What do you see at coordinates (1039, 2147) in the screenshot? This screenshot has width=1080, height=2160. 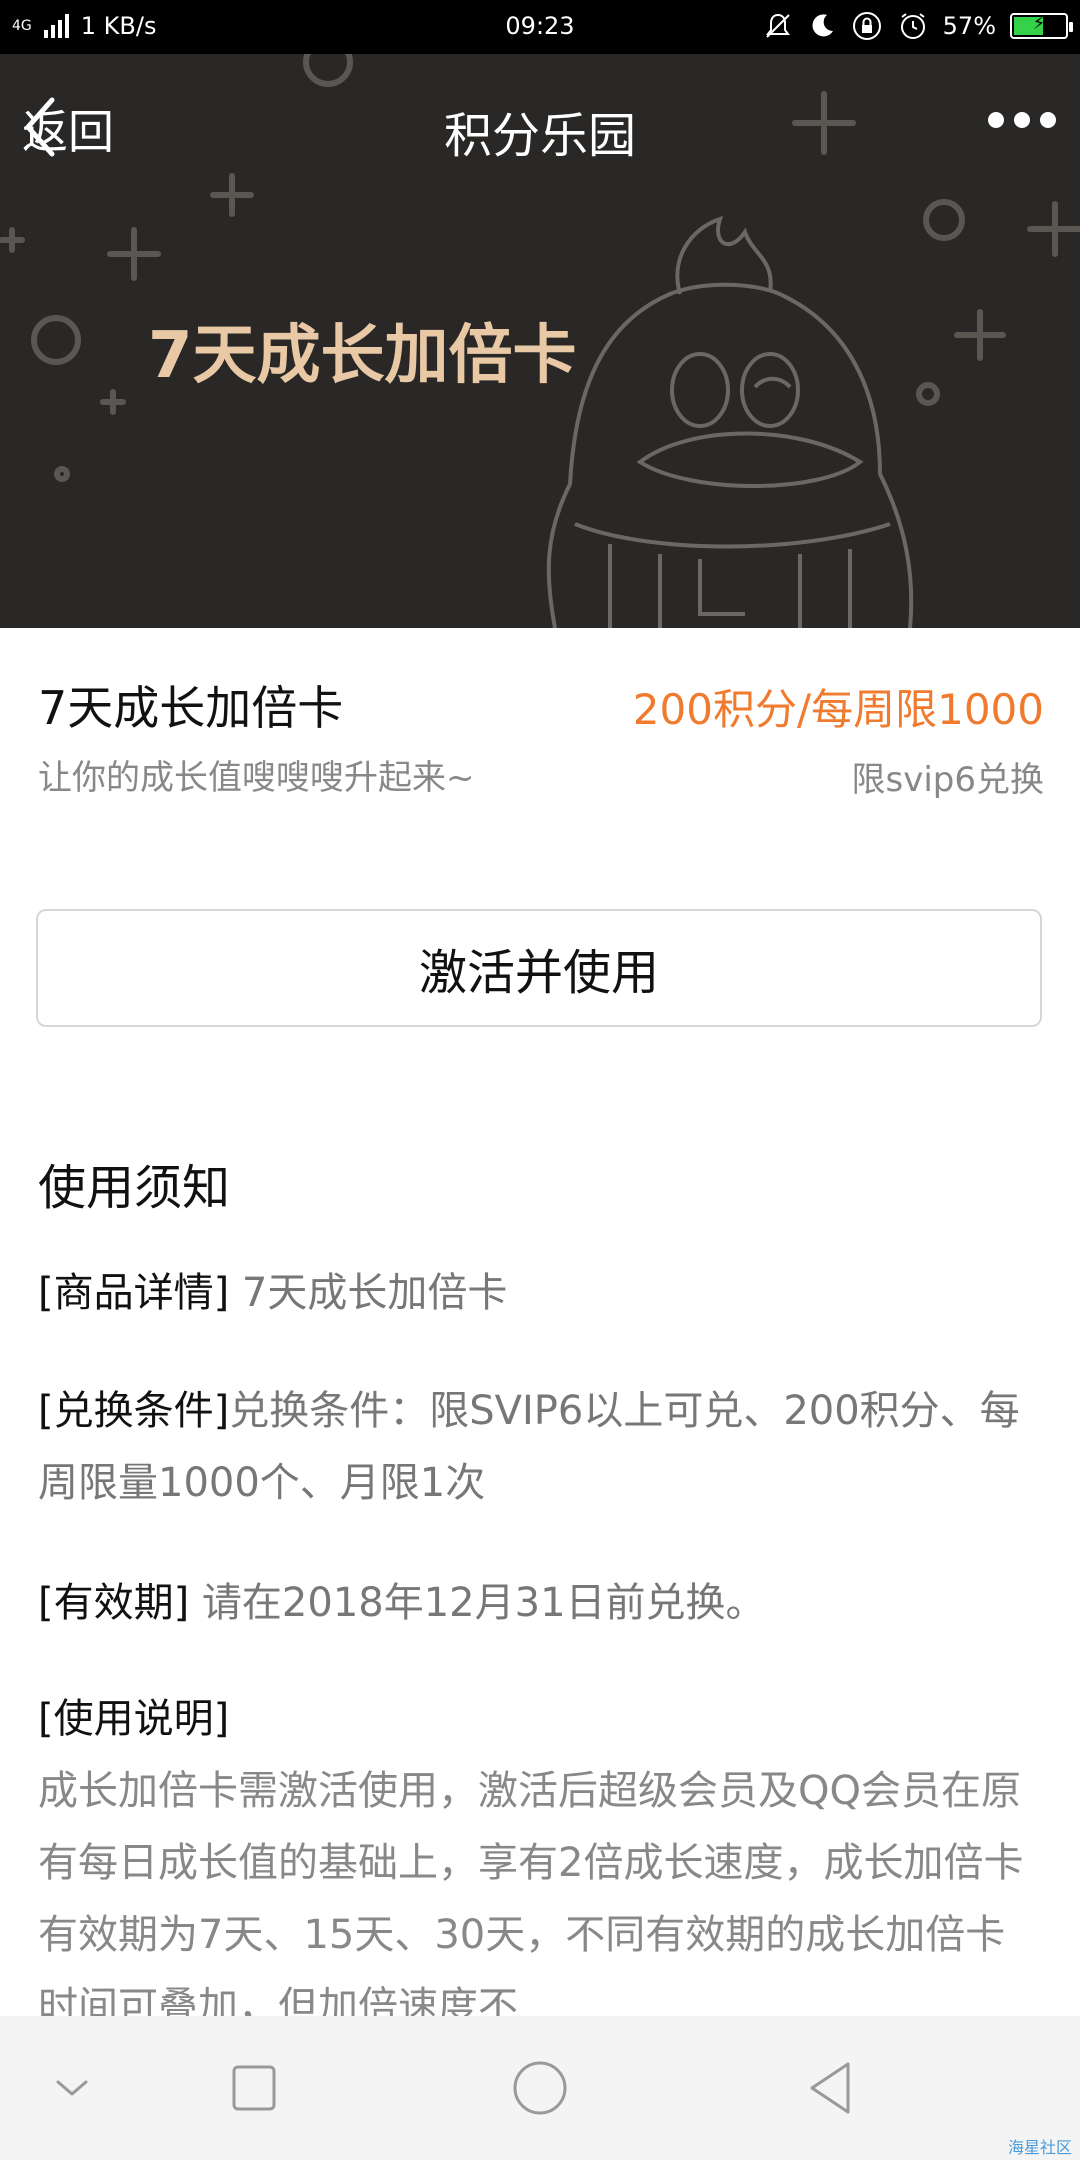 I see `watermark: 海星社区` at bounding box center [1039, 2147].